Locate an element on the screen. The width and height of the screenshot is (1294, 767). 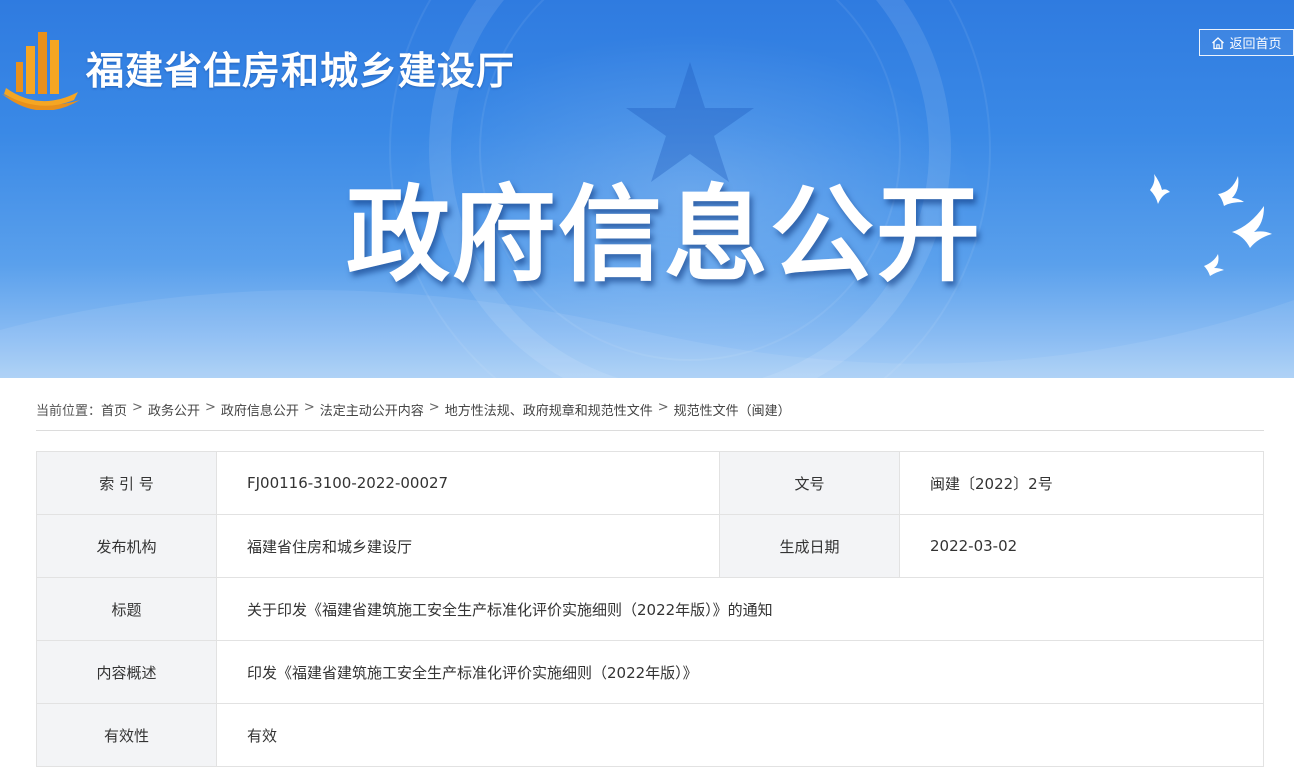
breadcrumb-home: 首页 is located at coordinates (114, 409).